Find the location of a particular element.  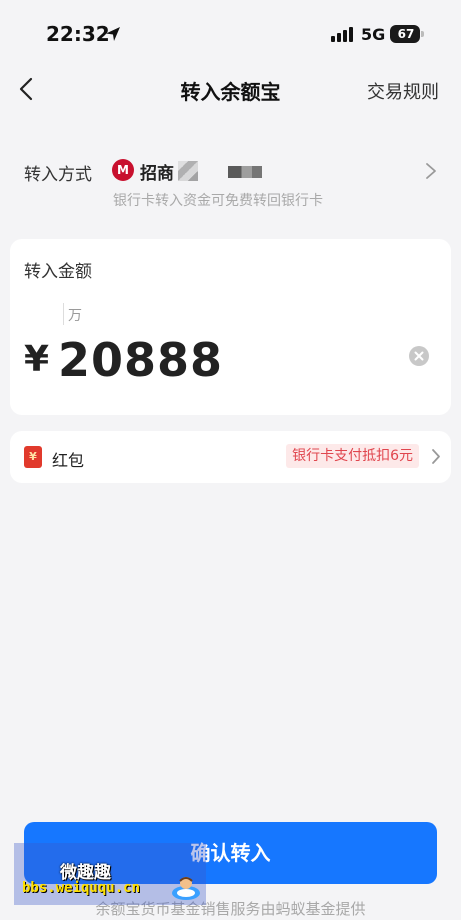

bank-name: 招商 is located at coordinates (157, 174).